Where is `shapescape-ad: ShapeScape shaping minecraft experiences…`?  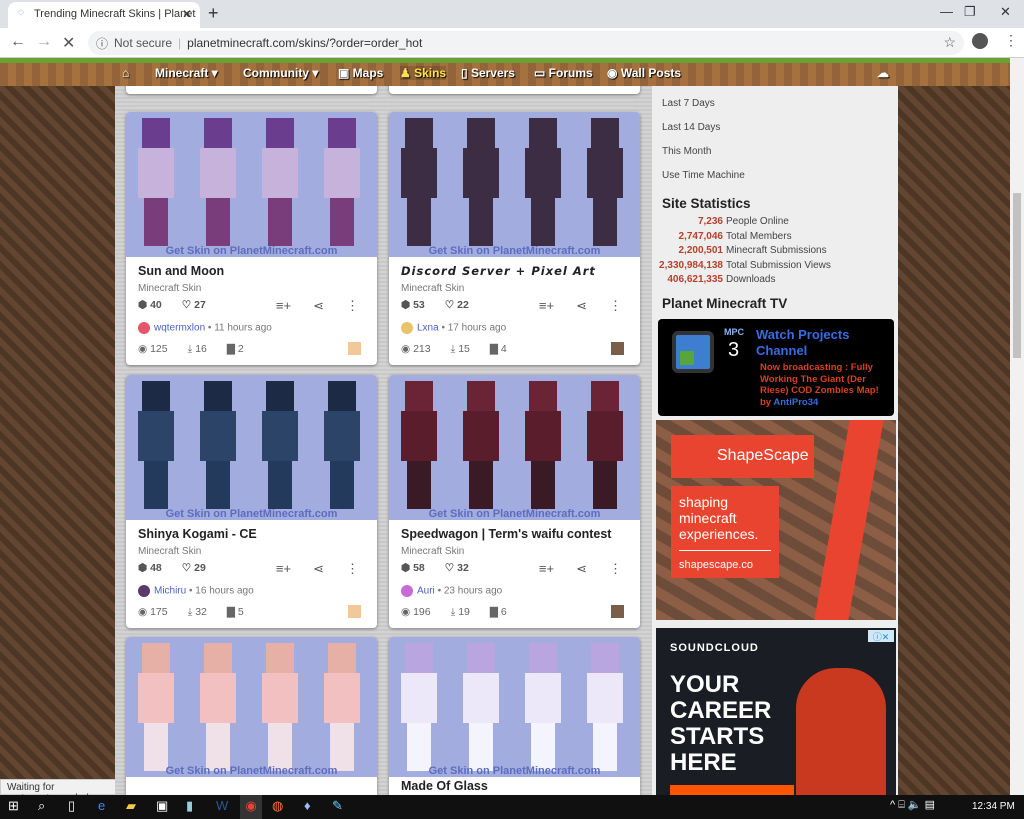 shapescape-ad: ShapeScape shaping minecraft experiences… is located at coordinates (776, 520).